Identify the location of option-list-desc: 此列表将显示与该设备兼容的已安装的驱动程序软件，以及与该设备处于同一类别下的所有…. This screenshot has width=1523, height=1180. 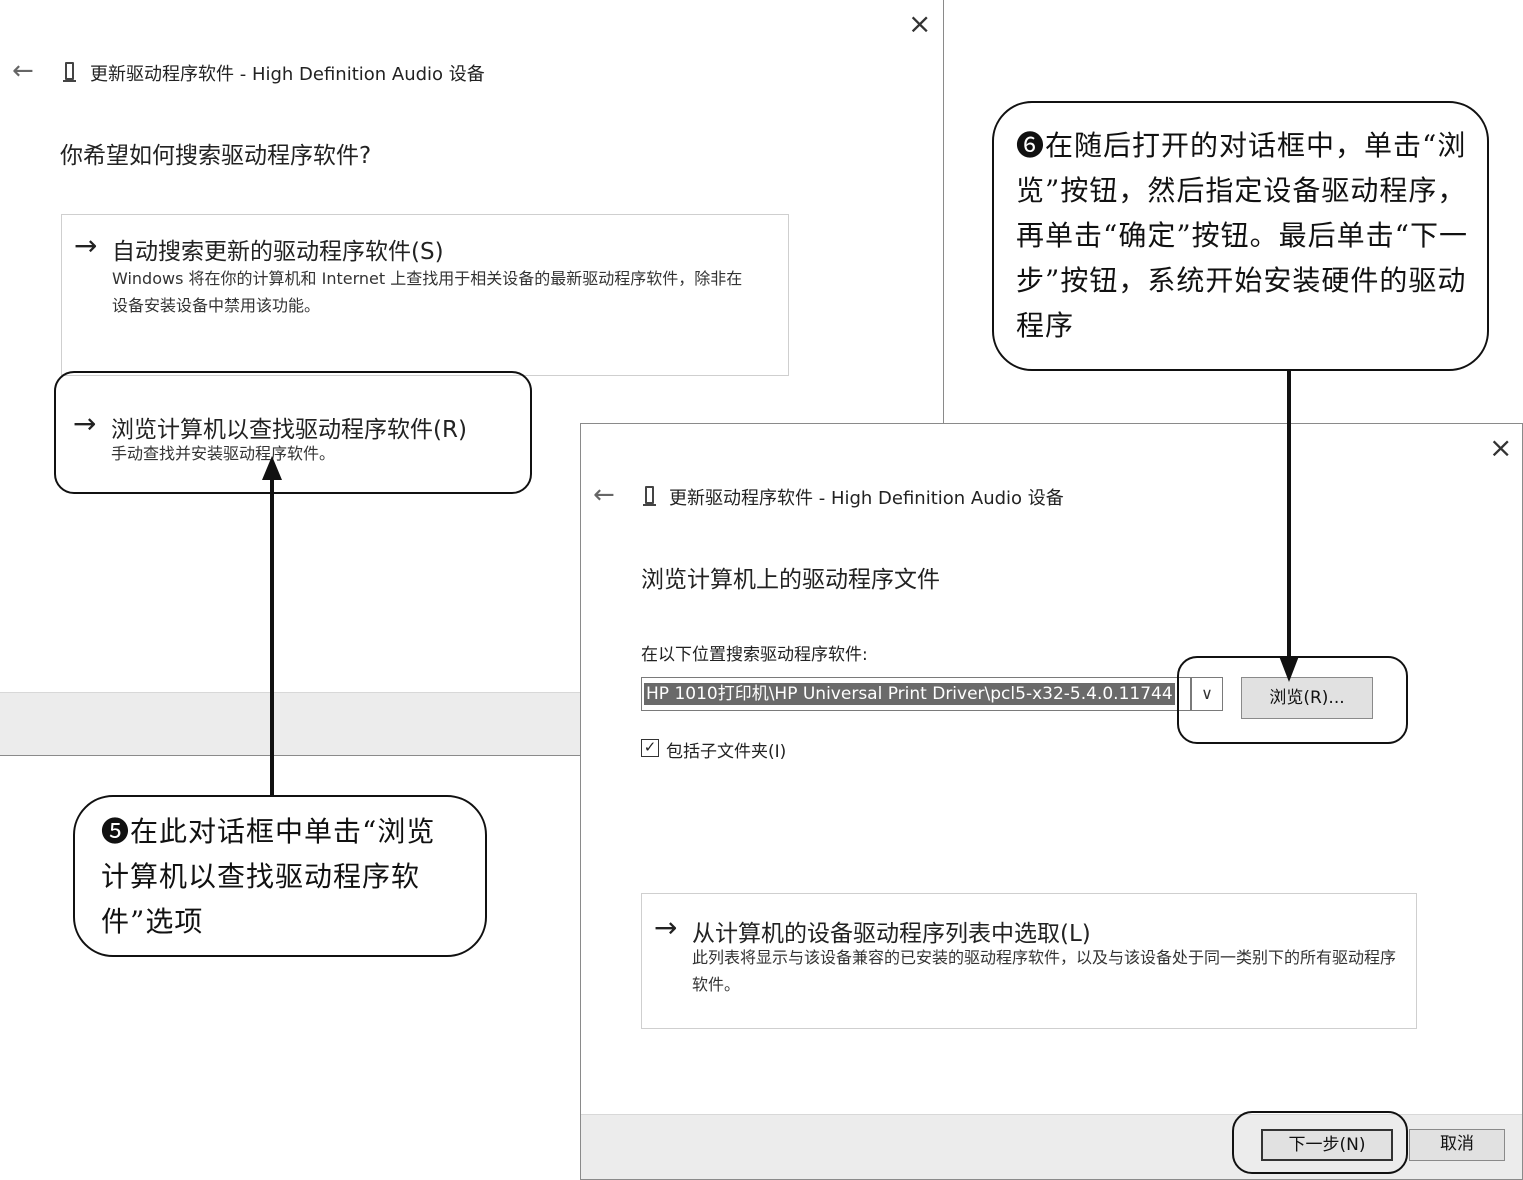
(1044, 971).